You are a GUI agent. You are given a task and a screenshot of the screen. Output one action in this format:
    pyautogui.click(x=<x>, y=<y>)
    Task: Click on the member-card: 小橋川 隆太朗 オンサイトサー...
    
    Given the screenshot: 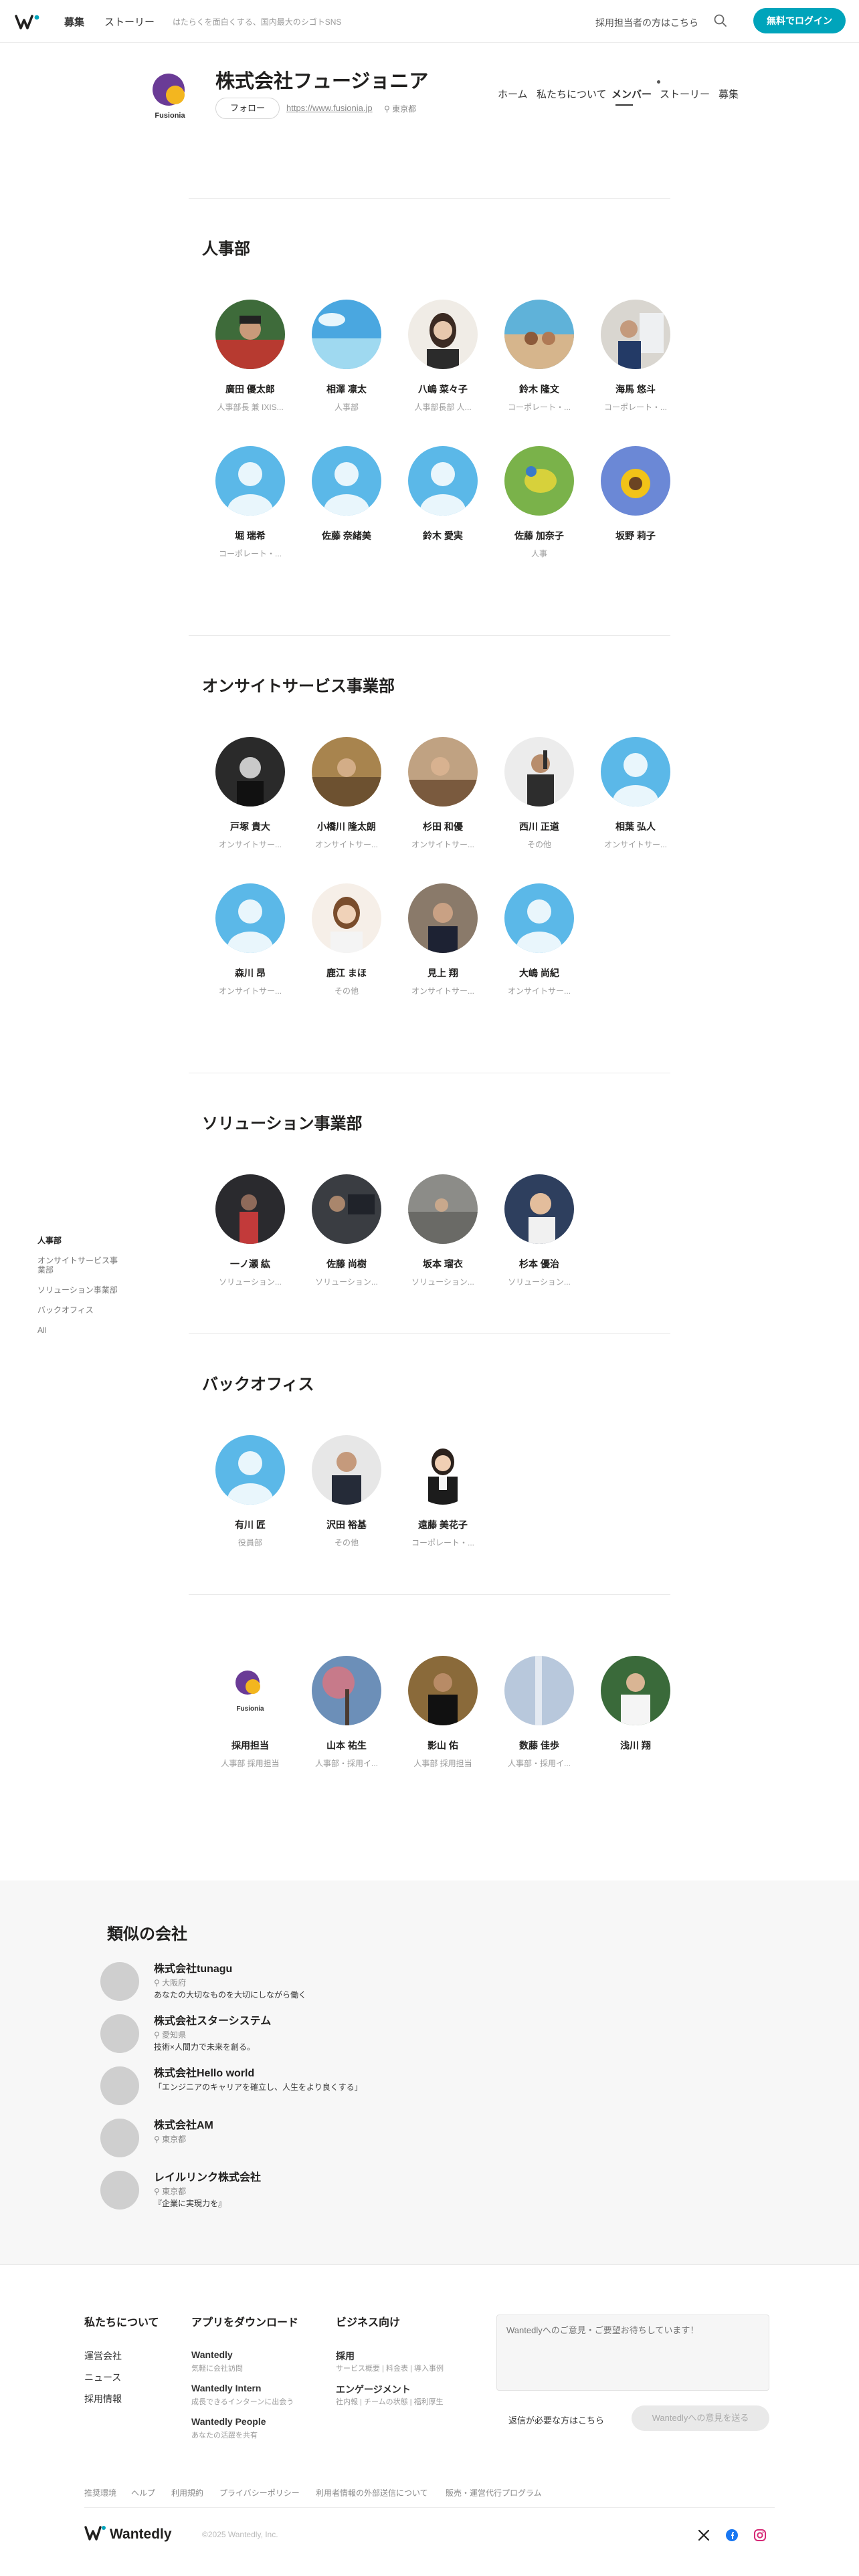 What is the action you would take?
    pyautogui.click(x=346, y=794)
    